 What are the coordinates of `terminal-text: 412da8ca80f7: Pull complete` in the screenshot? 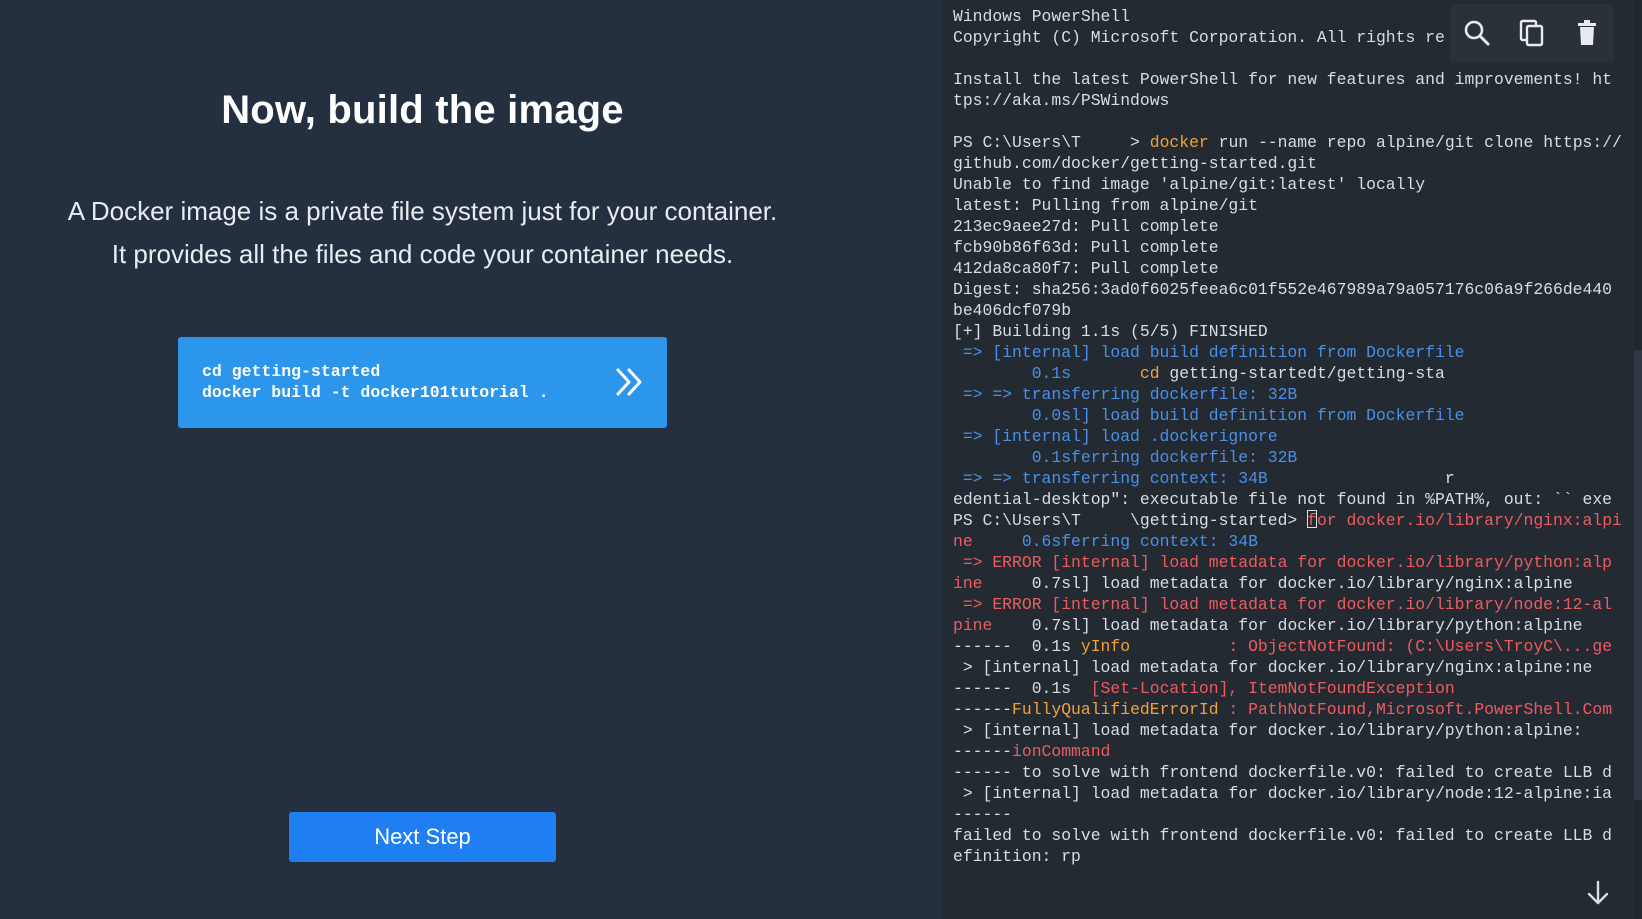 It's located at (1086, 268).